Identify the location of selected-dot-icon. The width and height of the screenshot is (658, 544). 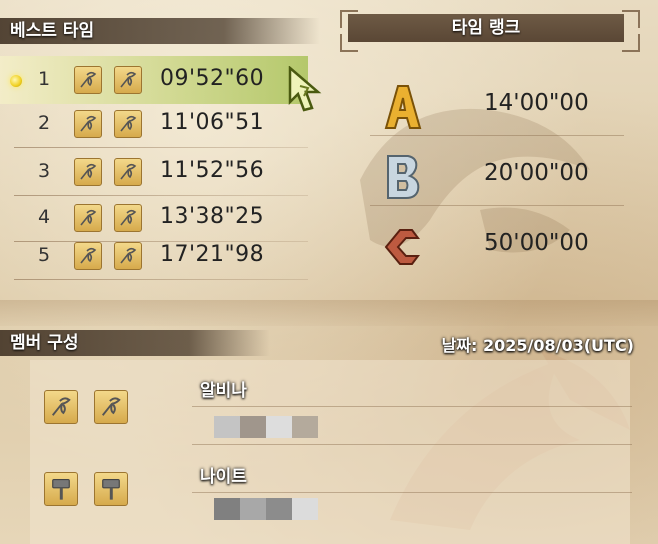
(16, 81).